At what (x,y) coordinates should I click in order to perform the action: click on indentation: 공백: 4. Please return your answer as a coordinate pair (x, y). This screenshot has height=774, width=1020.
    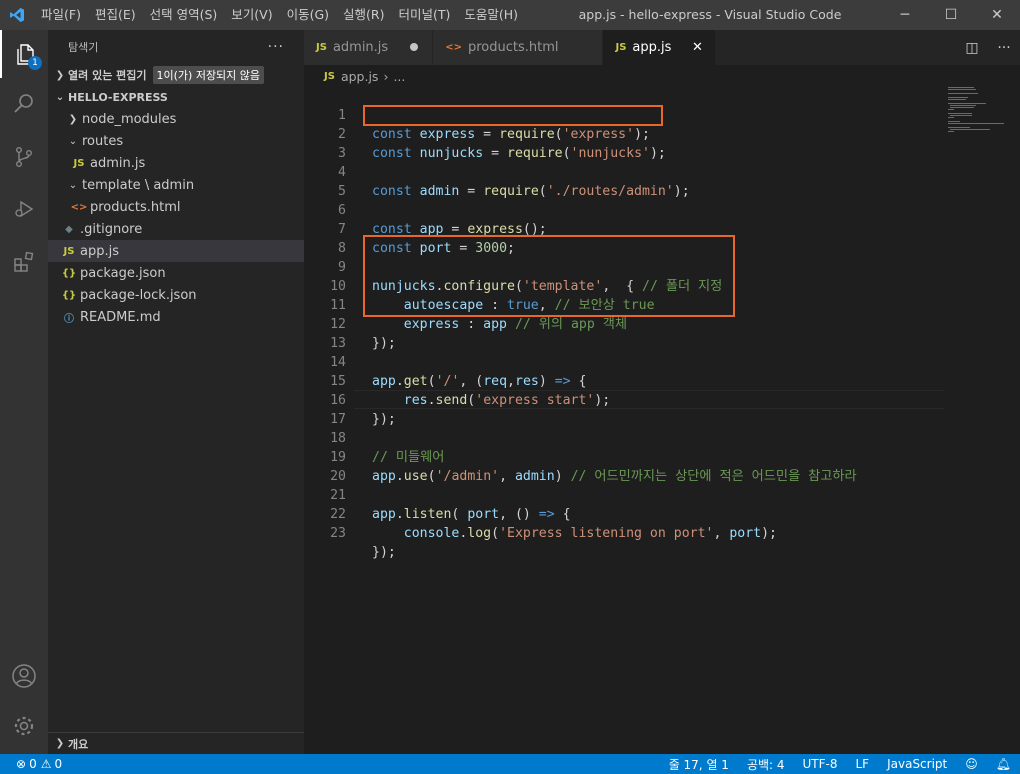
    Looking at the image, I should click on (766, 764).